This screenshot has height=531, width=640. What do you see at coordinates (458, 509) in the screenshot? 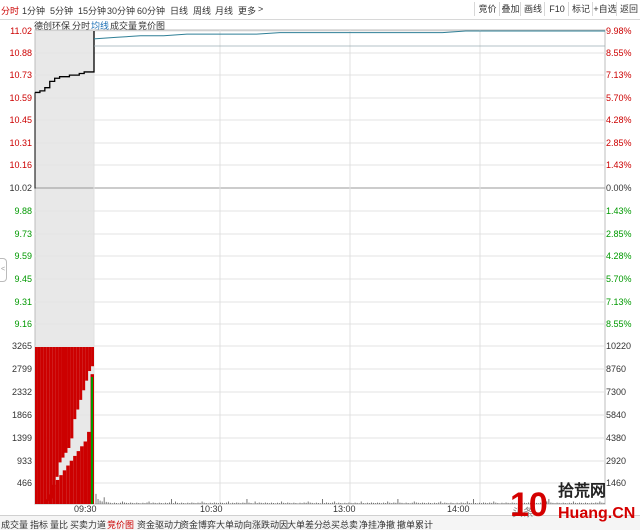
I see `time-tick: 14:00` at bounding box center [458, 509].